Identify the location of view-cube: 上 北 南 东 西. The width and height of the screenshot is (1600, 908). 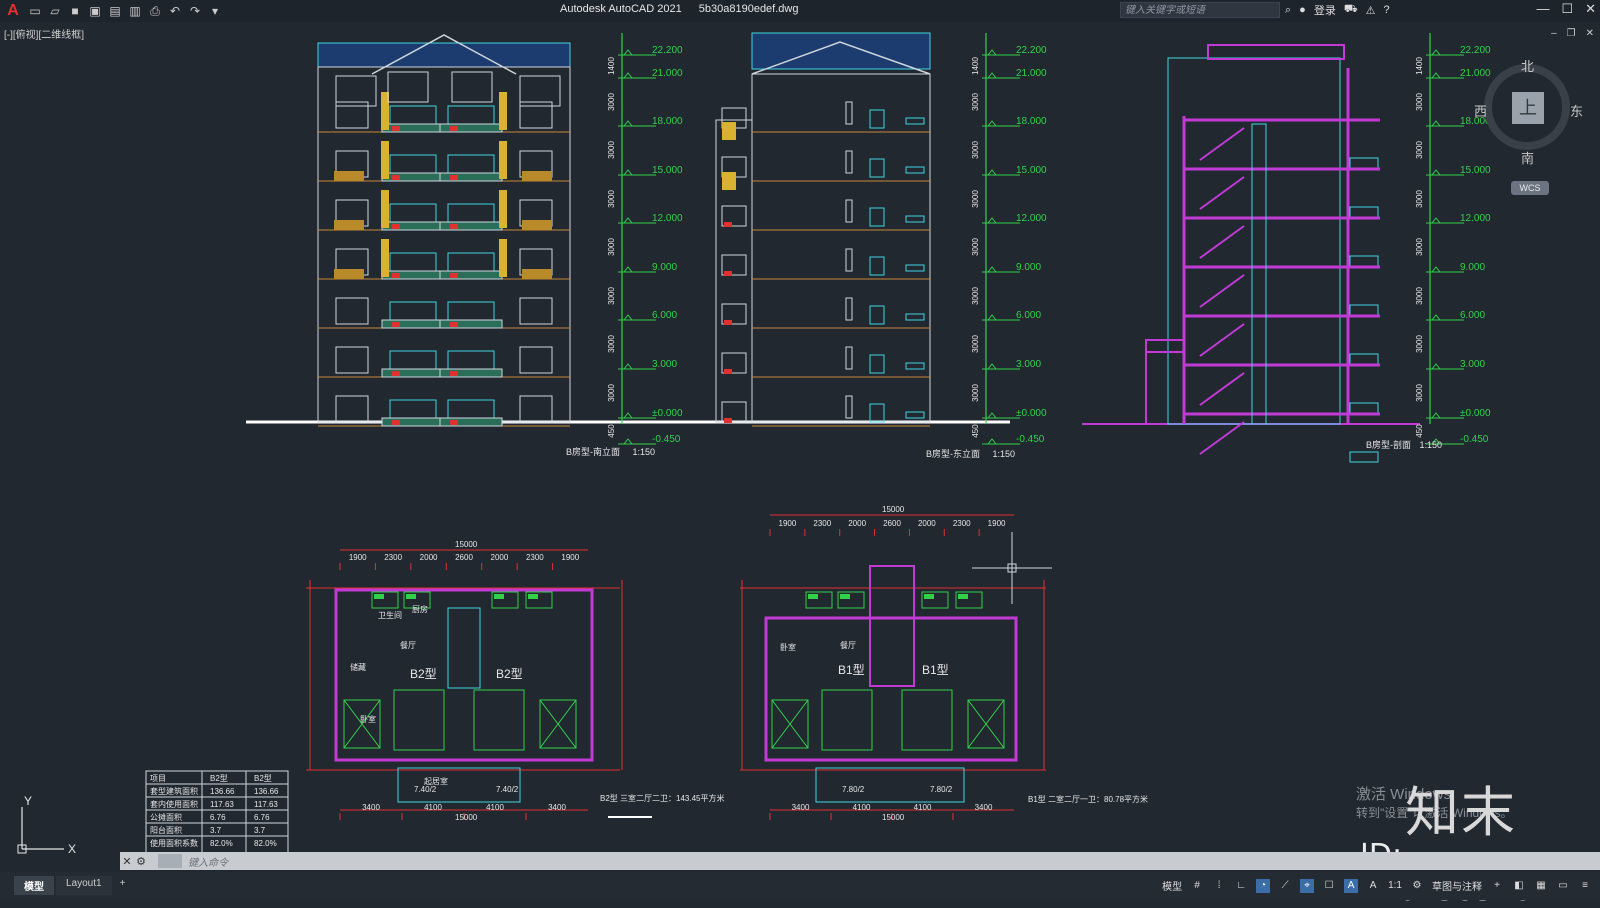
(1528, 111).